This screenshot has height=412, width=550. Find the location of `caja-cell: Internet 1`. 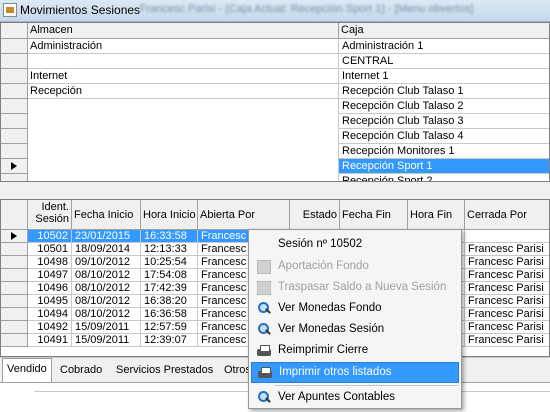

caja-cell: Internet 1 is located at coordinates (444, 76).